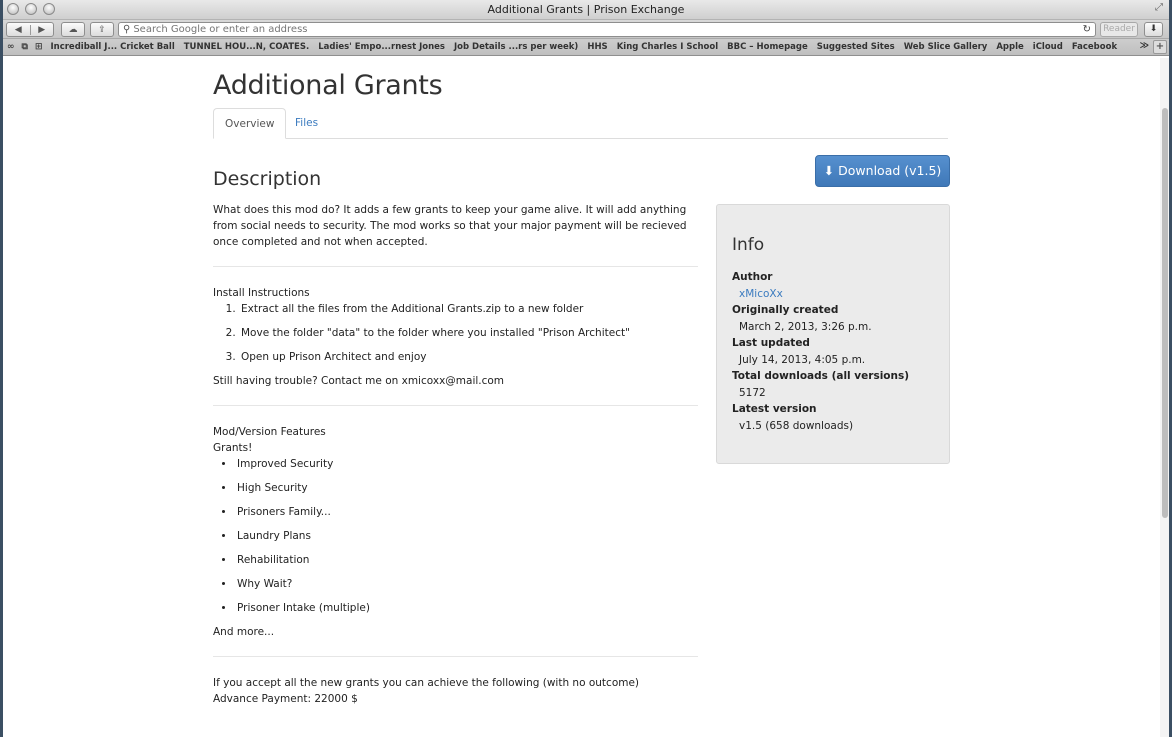 Image resolution: width=1172 pixels, height=737 pixels. Describe the element at coordinates (306, 123) in the screenshot. I see `tab-files: Files` at that location.